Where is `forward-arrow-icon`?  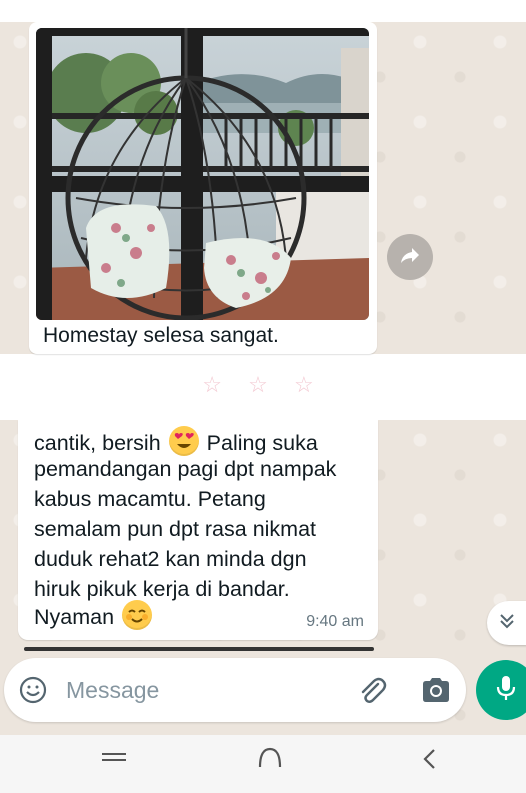
forward-arrow-icon is located at coordinates (410, 257).